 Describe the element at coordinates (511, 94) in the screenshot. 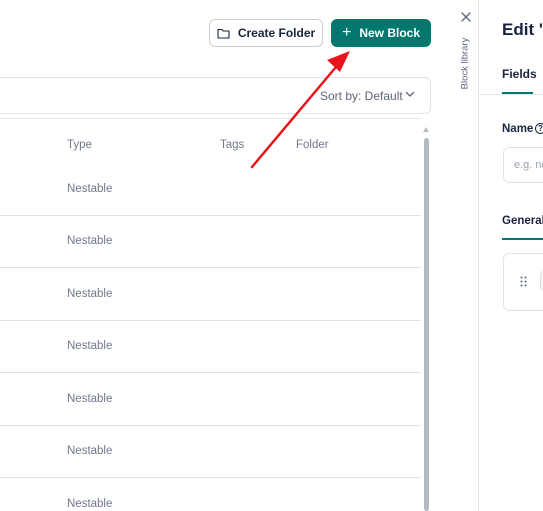

I see `tabs-divider` at that location.